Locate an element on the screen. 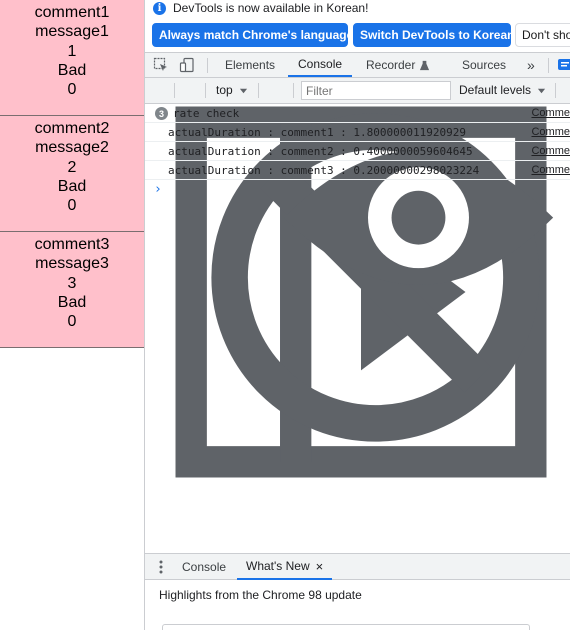 The image size is (570, 630). comment-author: comment2 is located at coordinates (72, 128).